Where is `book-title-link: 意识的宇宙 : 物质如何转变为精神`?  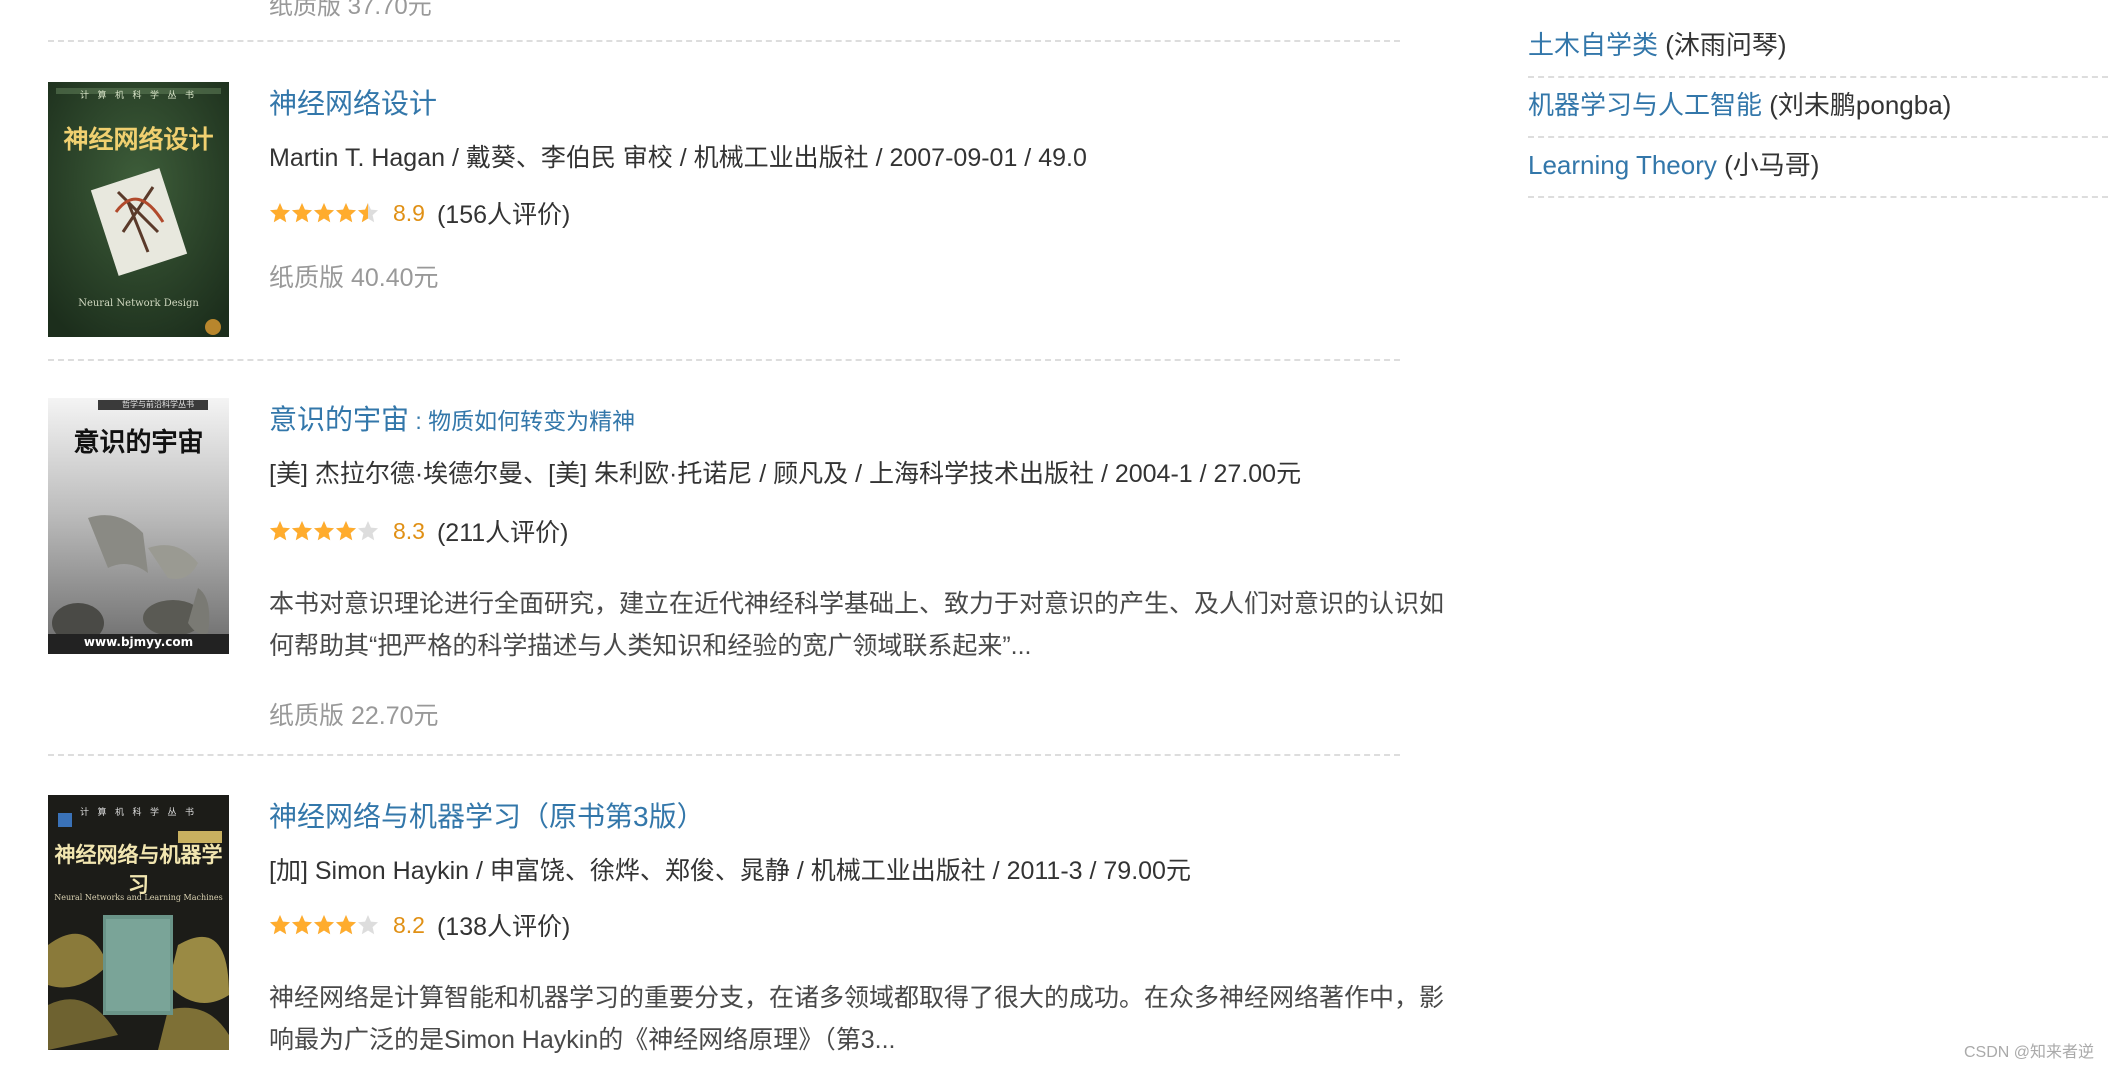
book-title-link: 意识的宇宙 : 物质如何转变为精神 is located at coordinates (452, 418).